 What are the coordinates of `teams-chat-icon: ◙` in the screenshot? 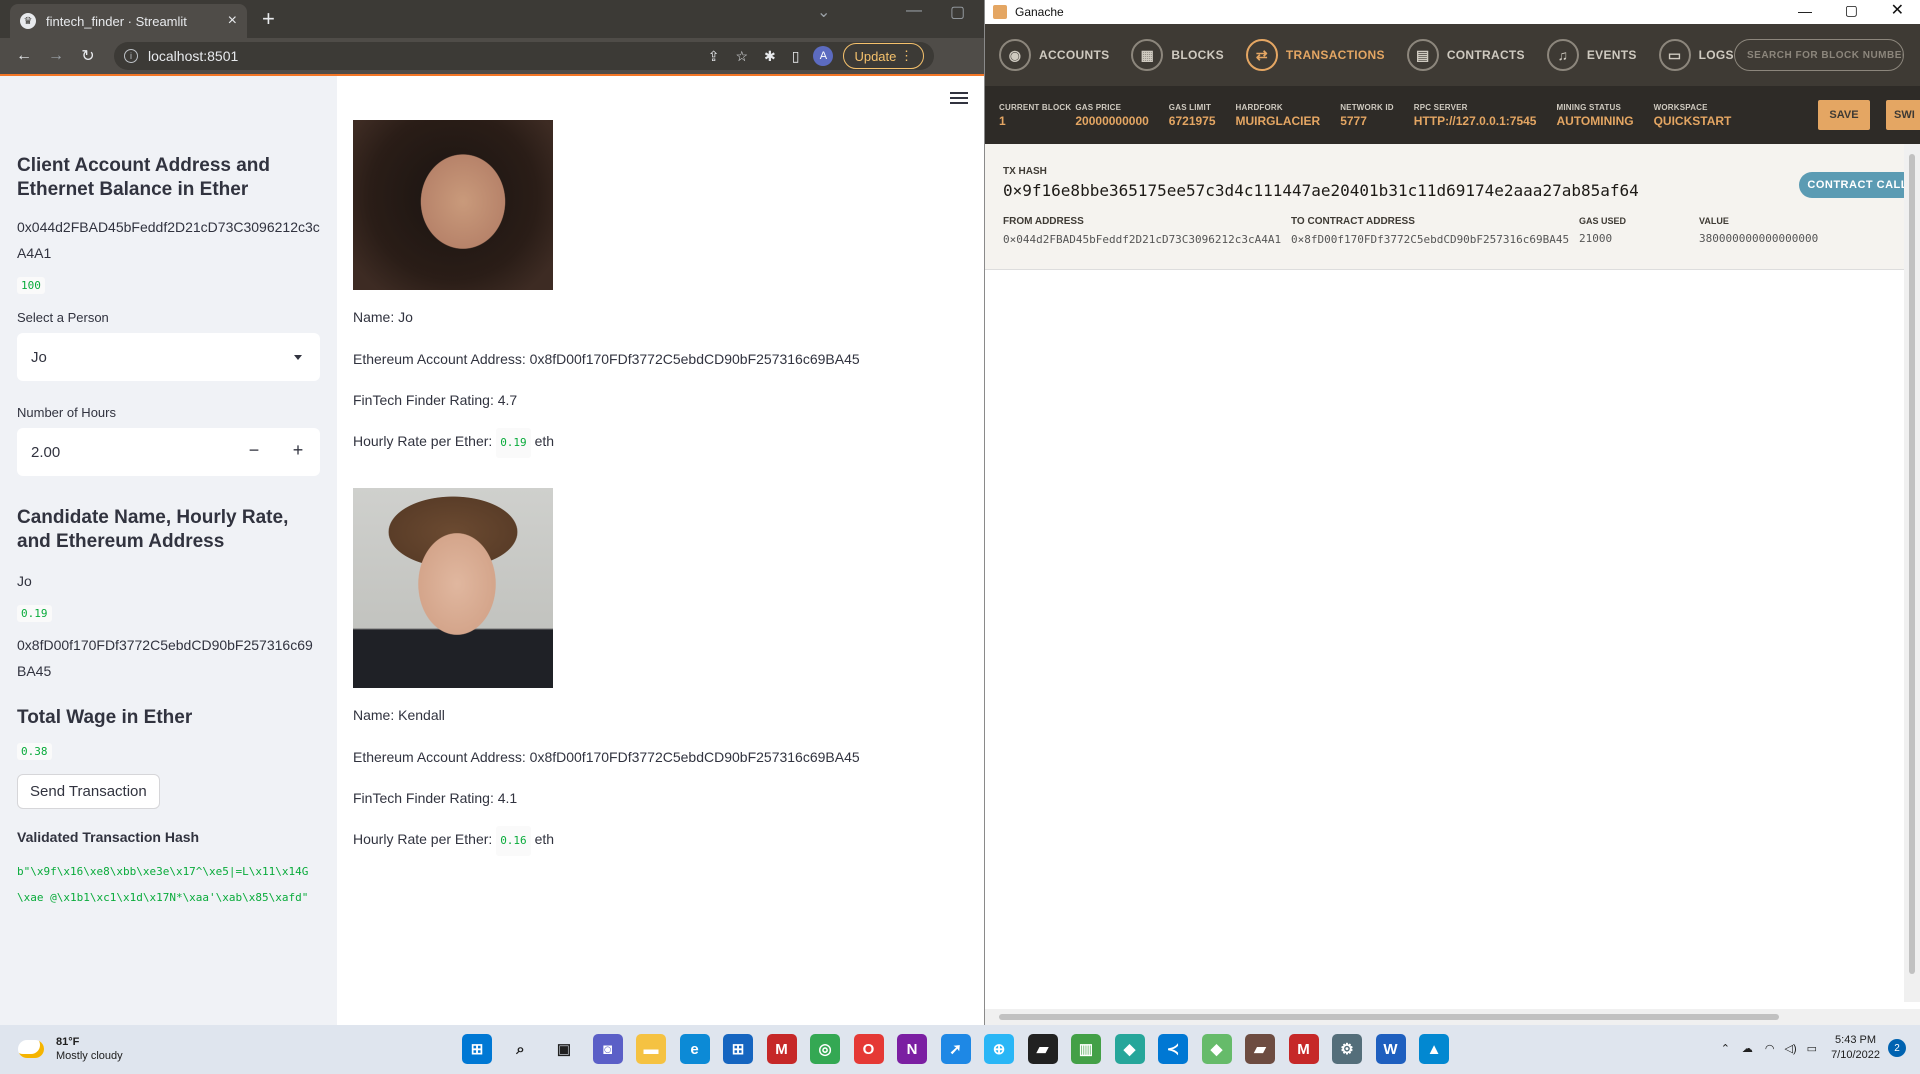 It's located at (607, 1049).